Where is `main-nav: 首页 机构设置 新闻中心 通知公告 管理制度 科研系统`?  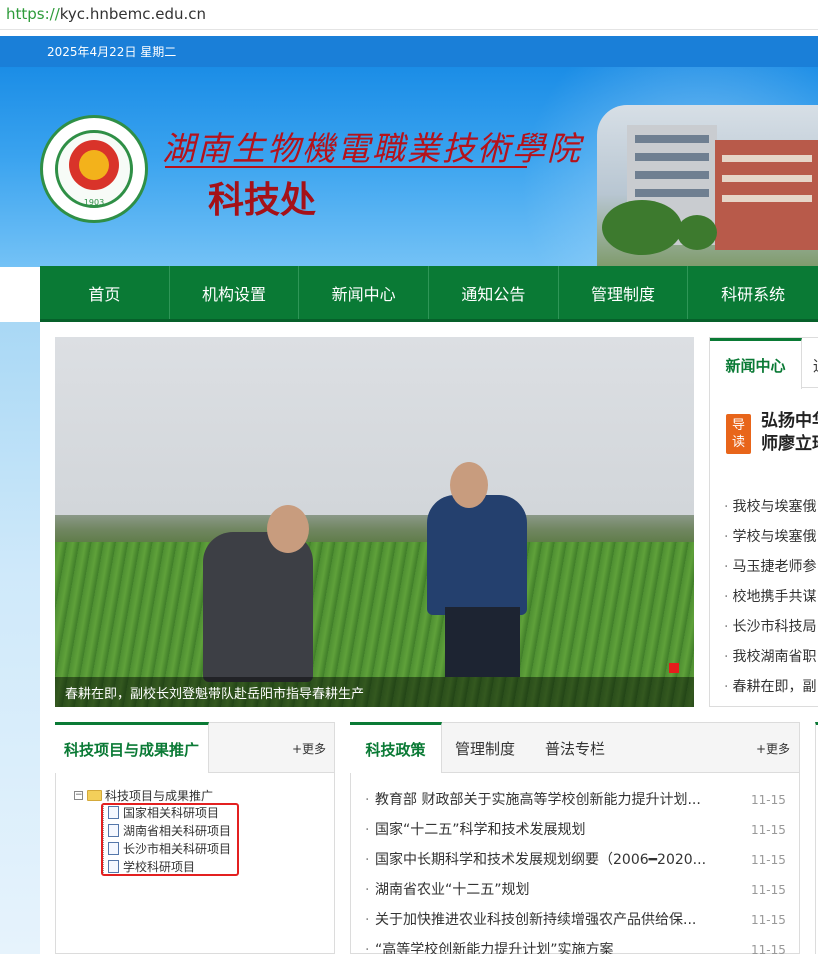
main-nav: 首页 机构设置 新闻中心 通知公告 管理制度 科研系统 is located at coordinates (429, 294).